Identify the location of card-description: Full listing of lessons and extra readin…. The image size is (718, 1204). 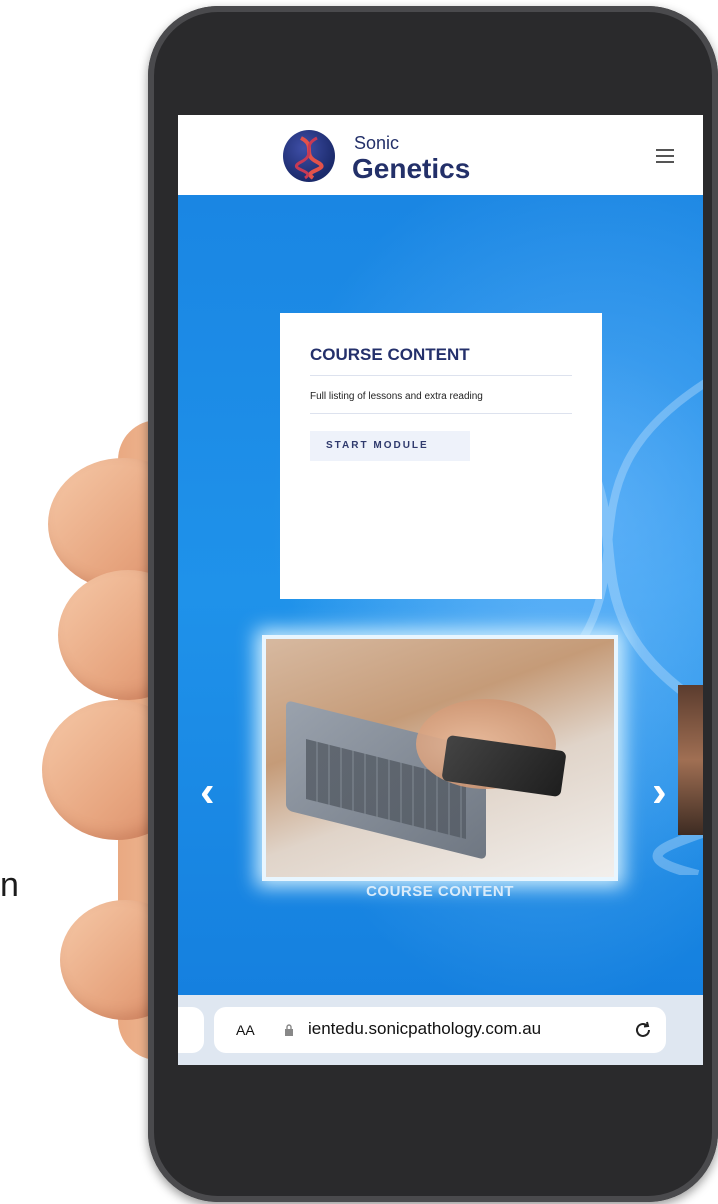
(396, 396).